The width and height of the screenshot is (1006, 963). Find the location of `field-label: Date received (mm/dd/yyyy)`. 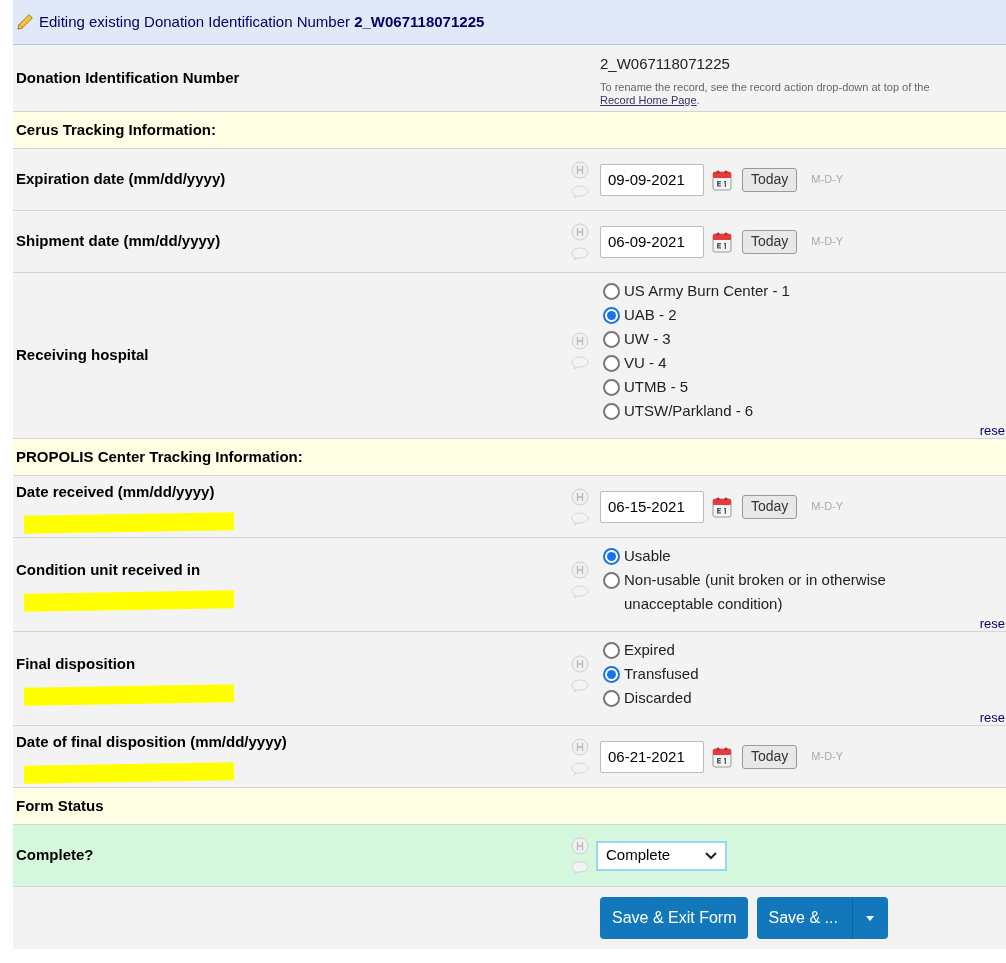

field-label: Date received (mm/dd/yyyy) is located at coordinates (116, 492).